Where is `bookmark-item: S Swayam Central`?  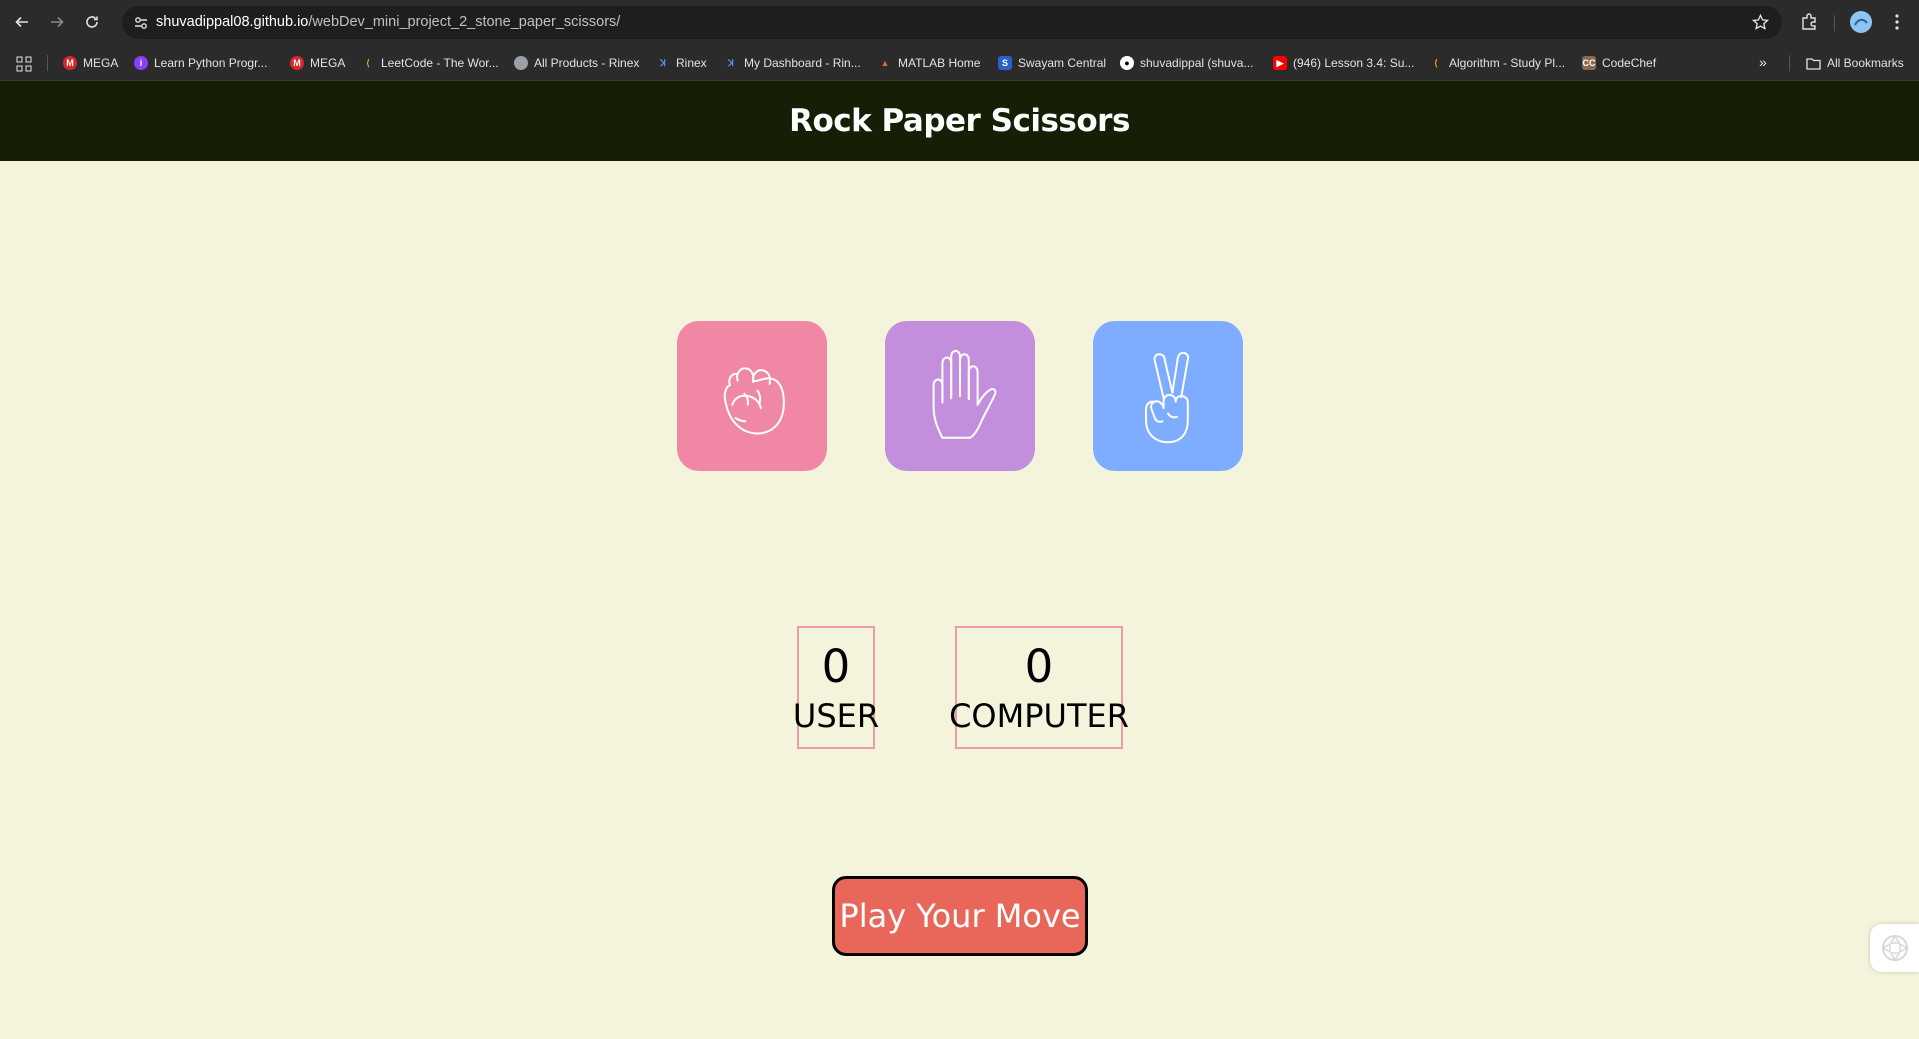
bookmark-item: S Swayam Central is located at coordinates (1052, 63).